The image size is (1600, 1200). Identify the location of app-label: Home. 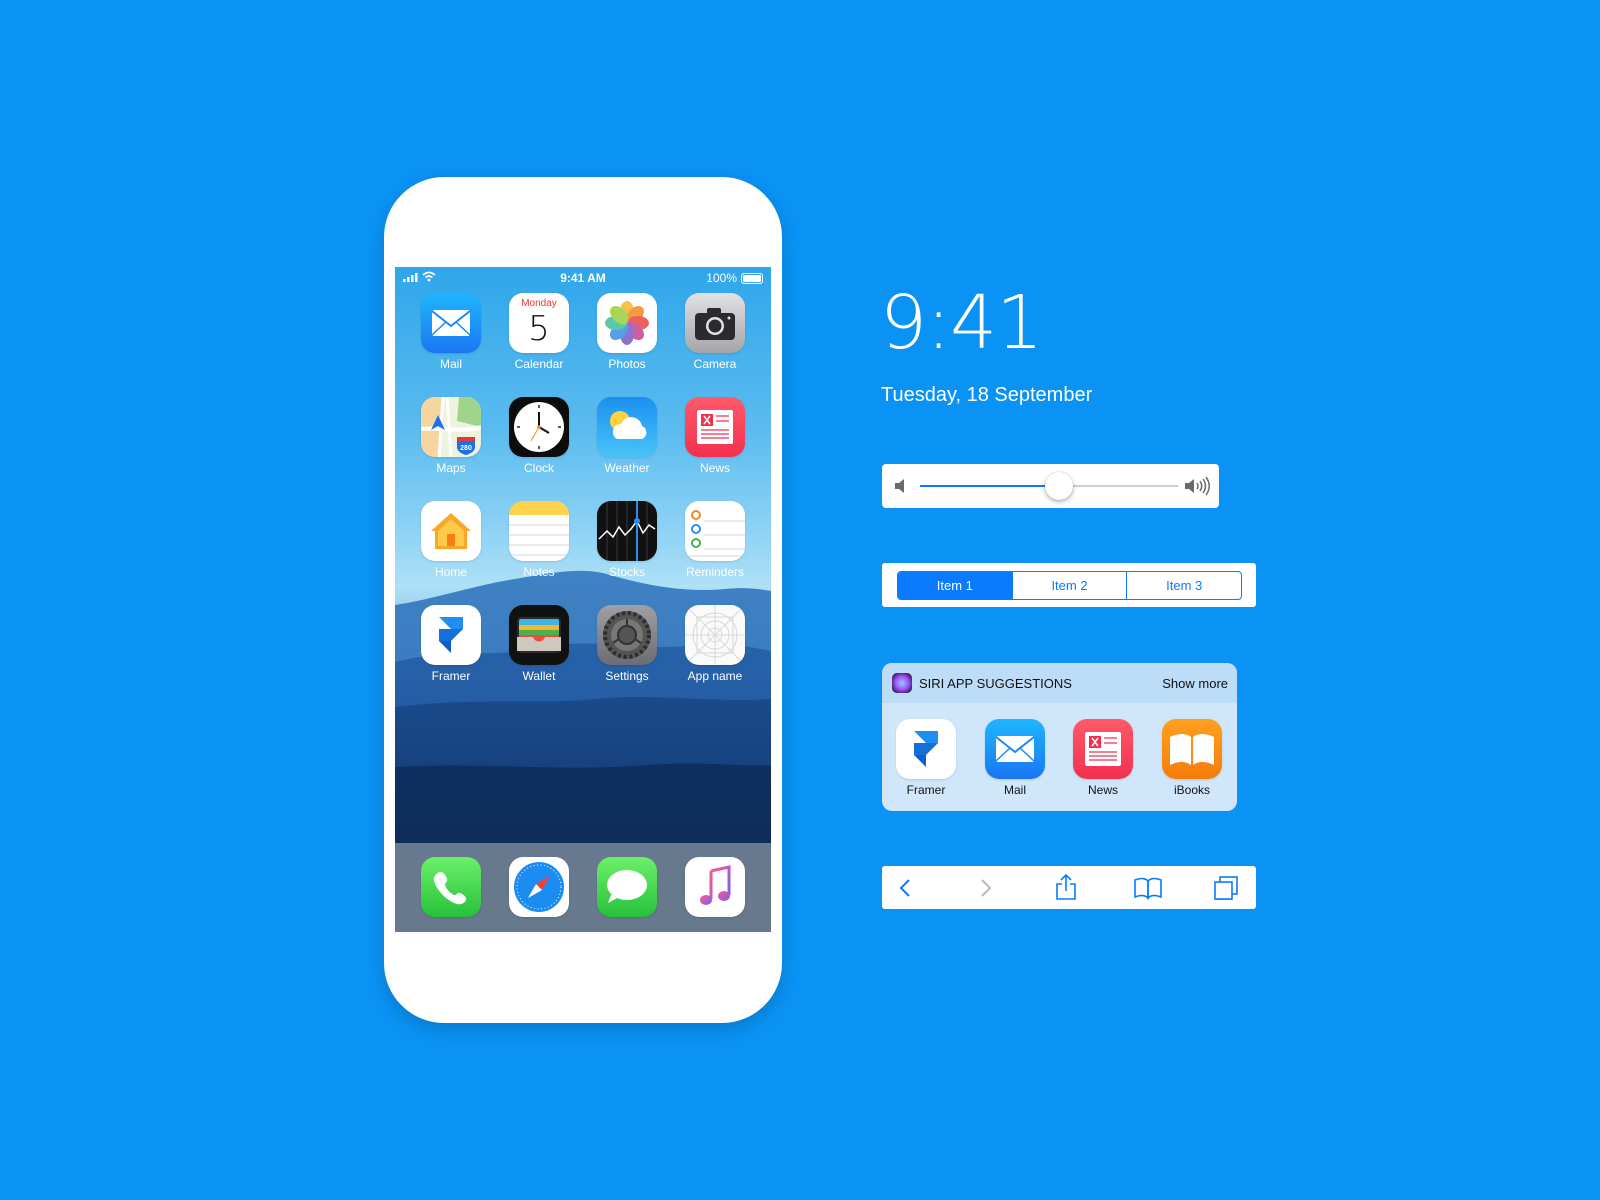
(450, 572).